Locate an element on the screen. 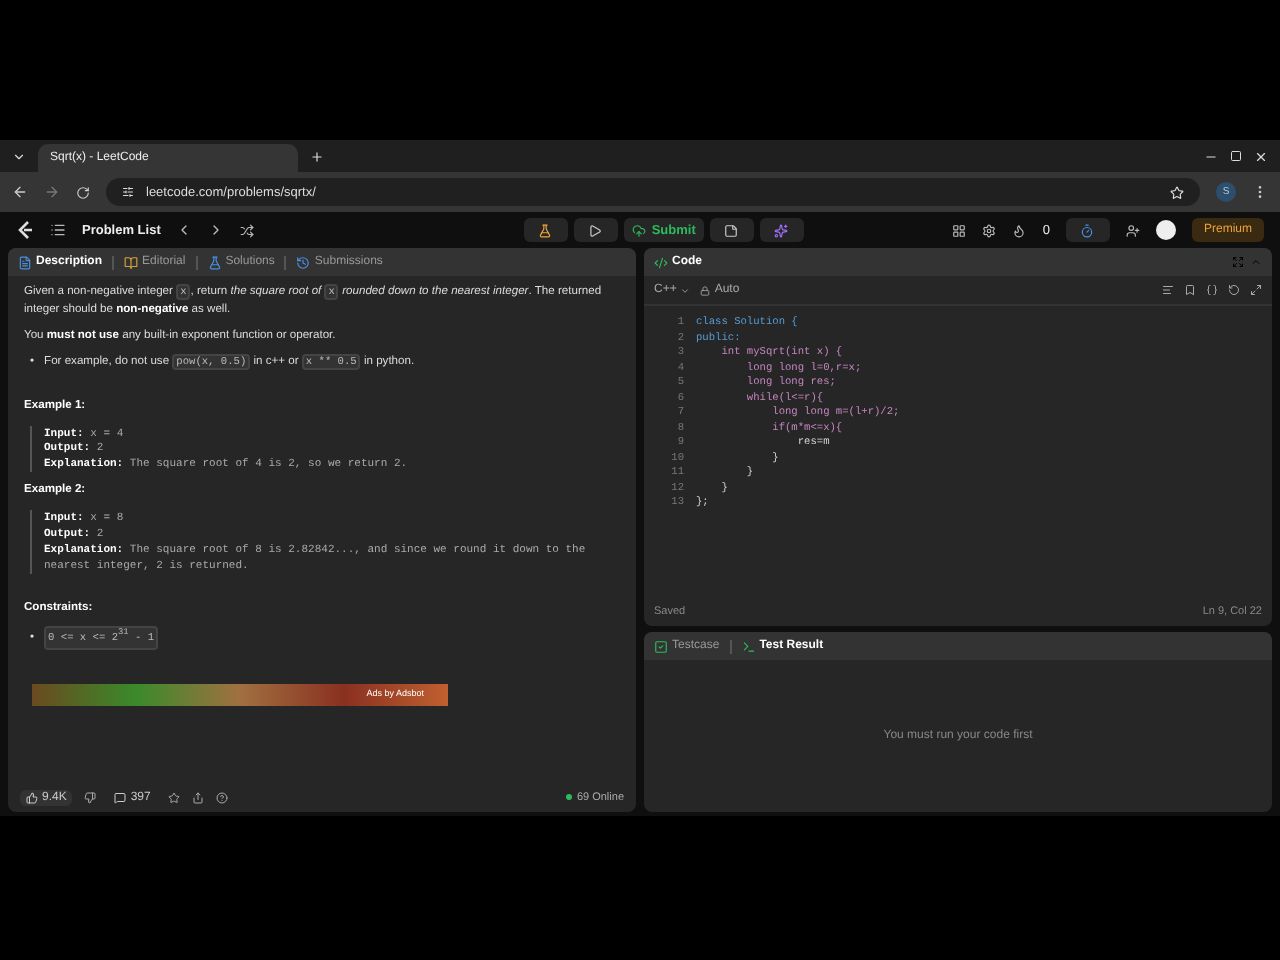 The width and height of the screenshot is (1280, 960). settings-icon is located at coordinates (989, 230).